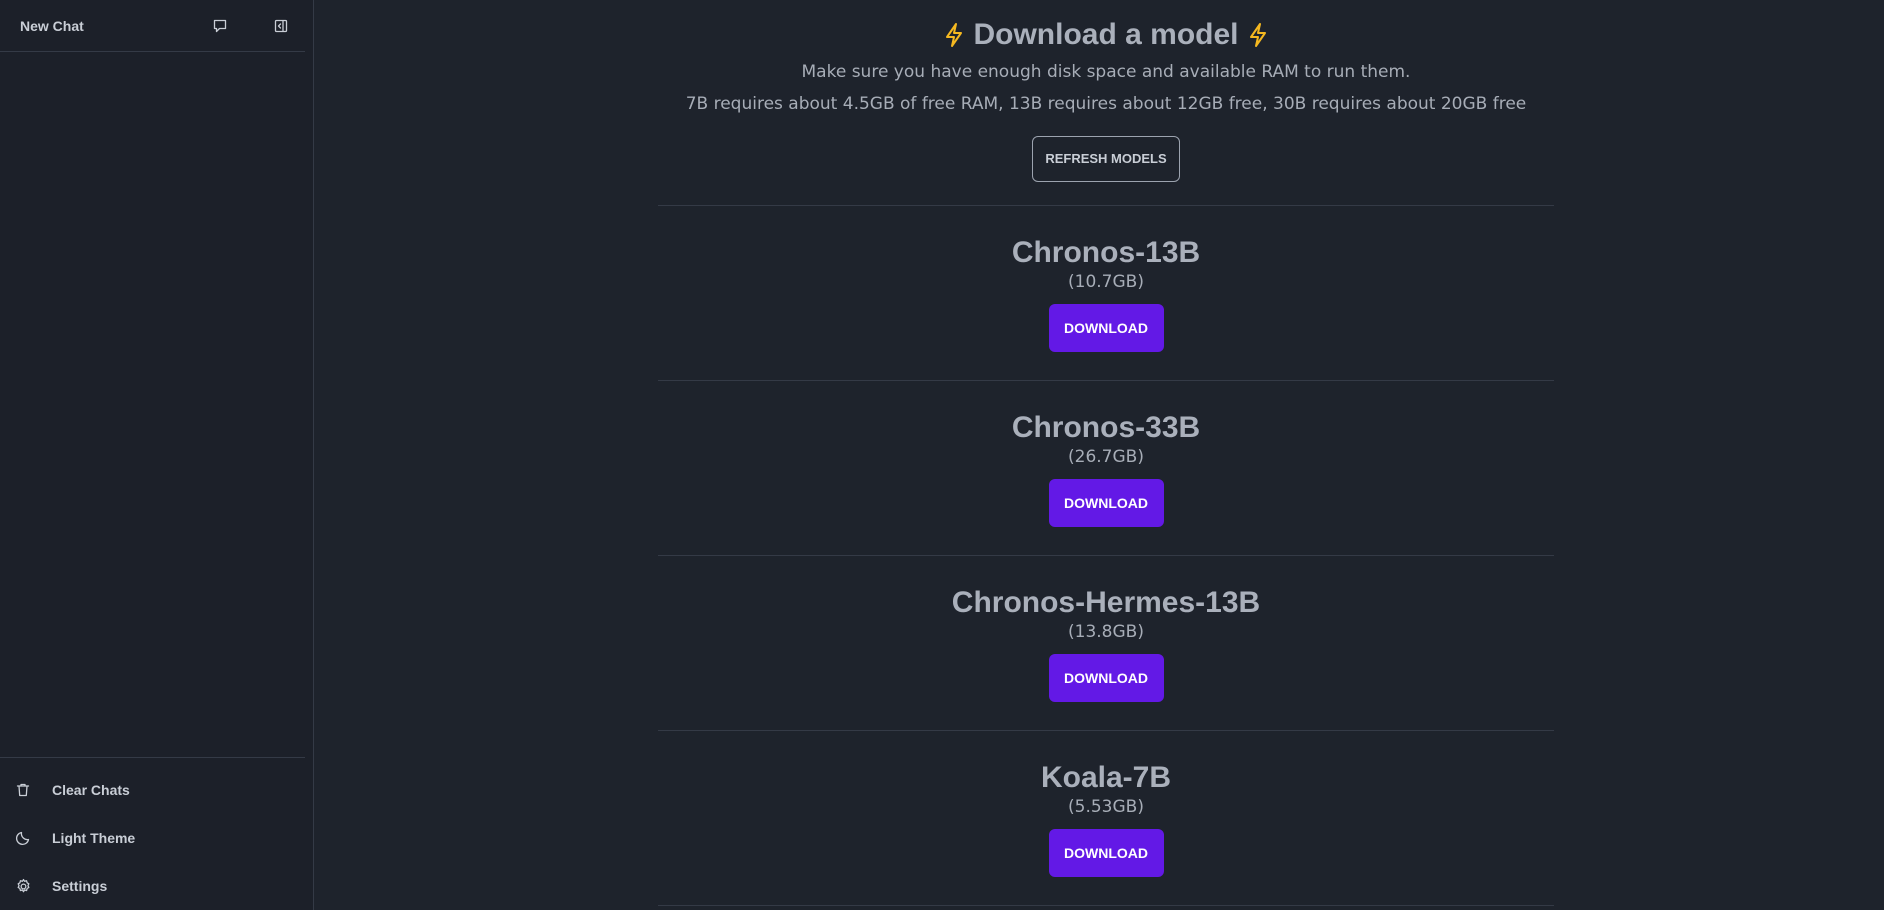 Image resolution: width=1884 pixels, height=910 pixels. I want to click on page-title: Download a model, so click(1106, 35).